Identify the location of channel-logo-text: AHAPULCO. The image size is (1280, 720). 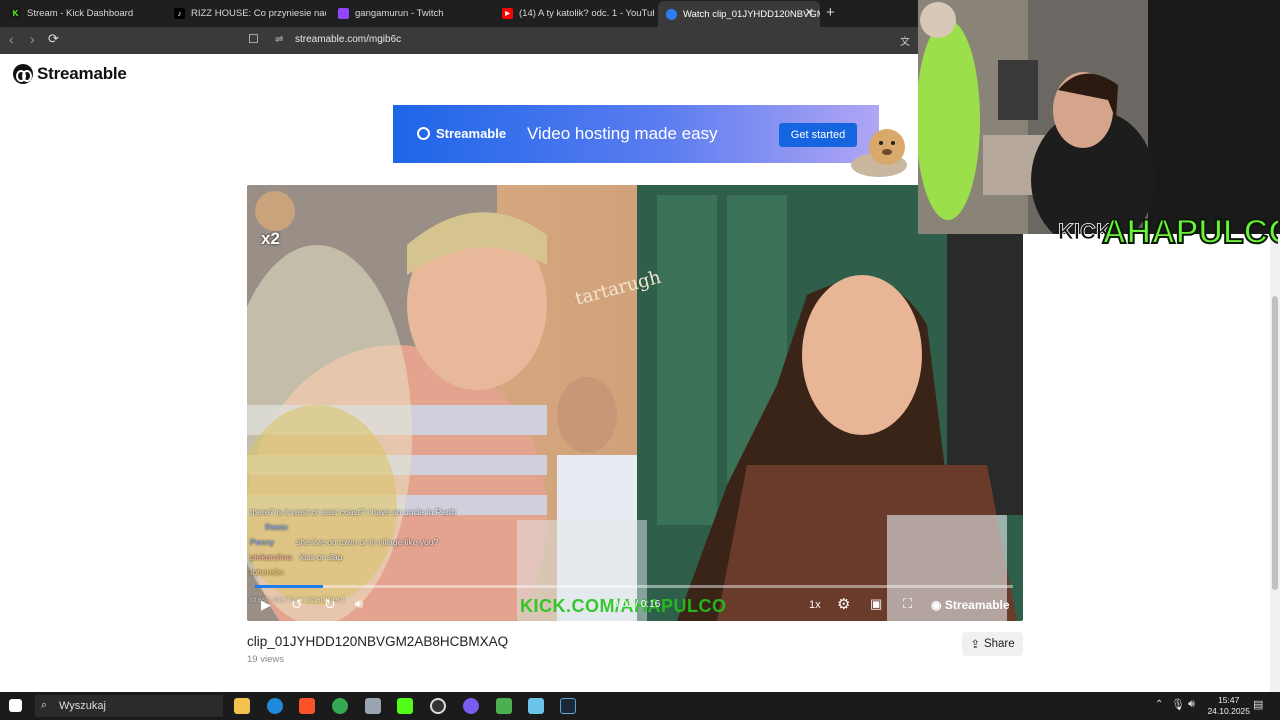
(1190, 232).